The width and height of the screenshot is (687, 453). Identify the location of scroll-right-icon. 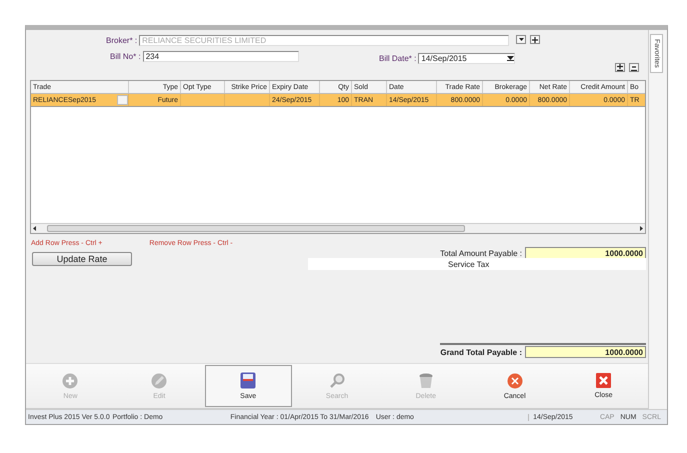
(641, 228).